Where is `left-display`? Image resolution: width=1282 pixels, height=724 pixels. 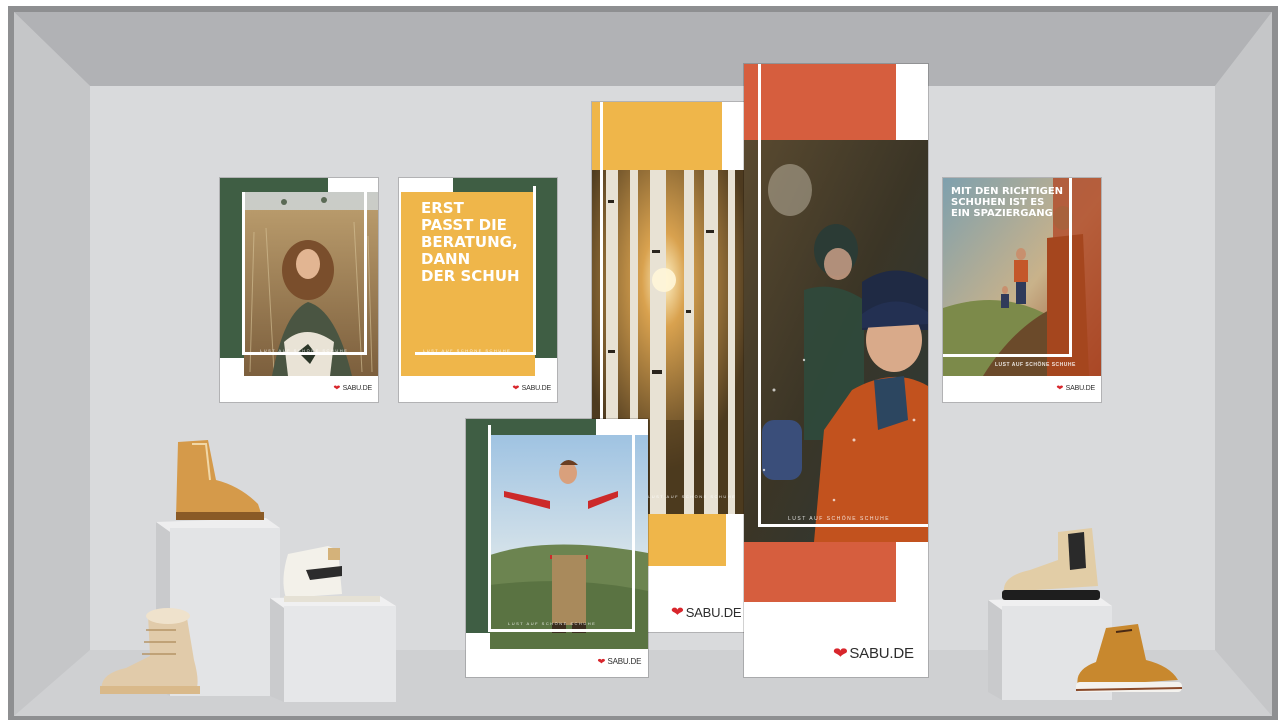
left-display is located at coordinates (248, 571).